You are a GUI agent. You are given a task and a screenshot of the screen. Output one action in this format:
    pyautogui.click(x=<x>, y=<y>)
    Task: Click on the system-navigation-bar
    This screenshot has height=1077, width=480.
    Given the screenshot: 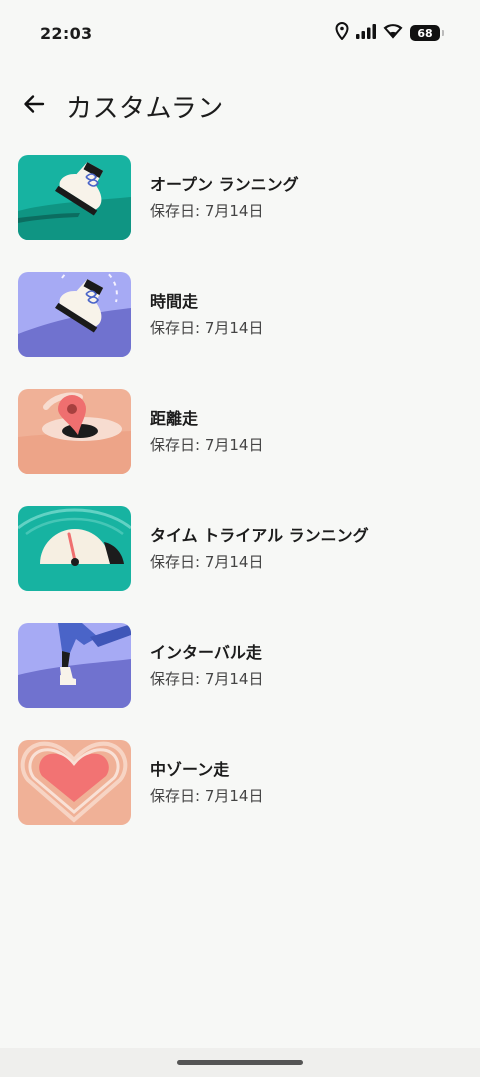 What is the action you would take?
    pyautogui.click(x=240, y=1062)
    